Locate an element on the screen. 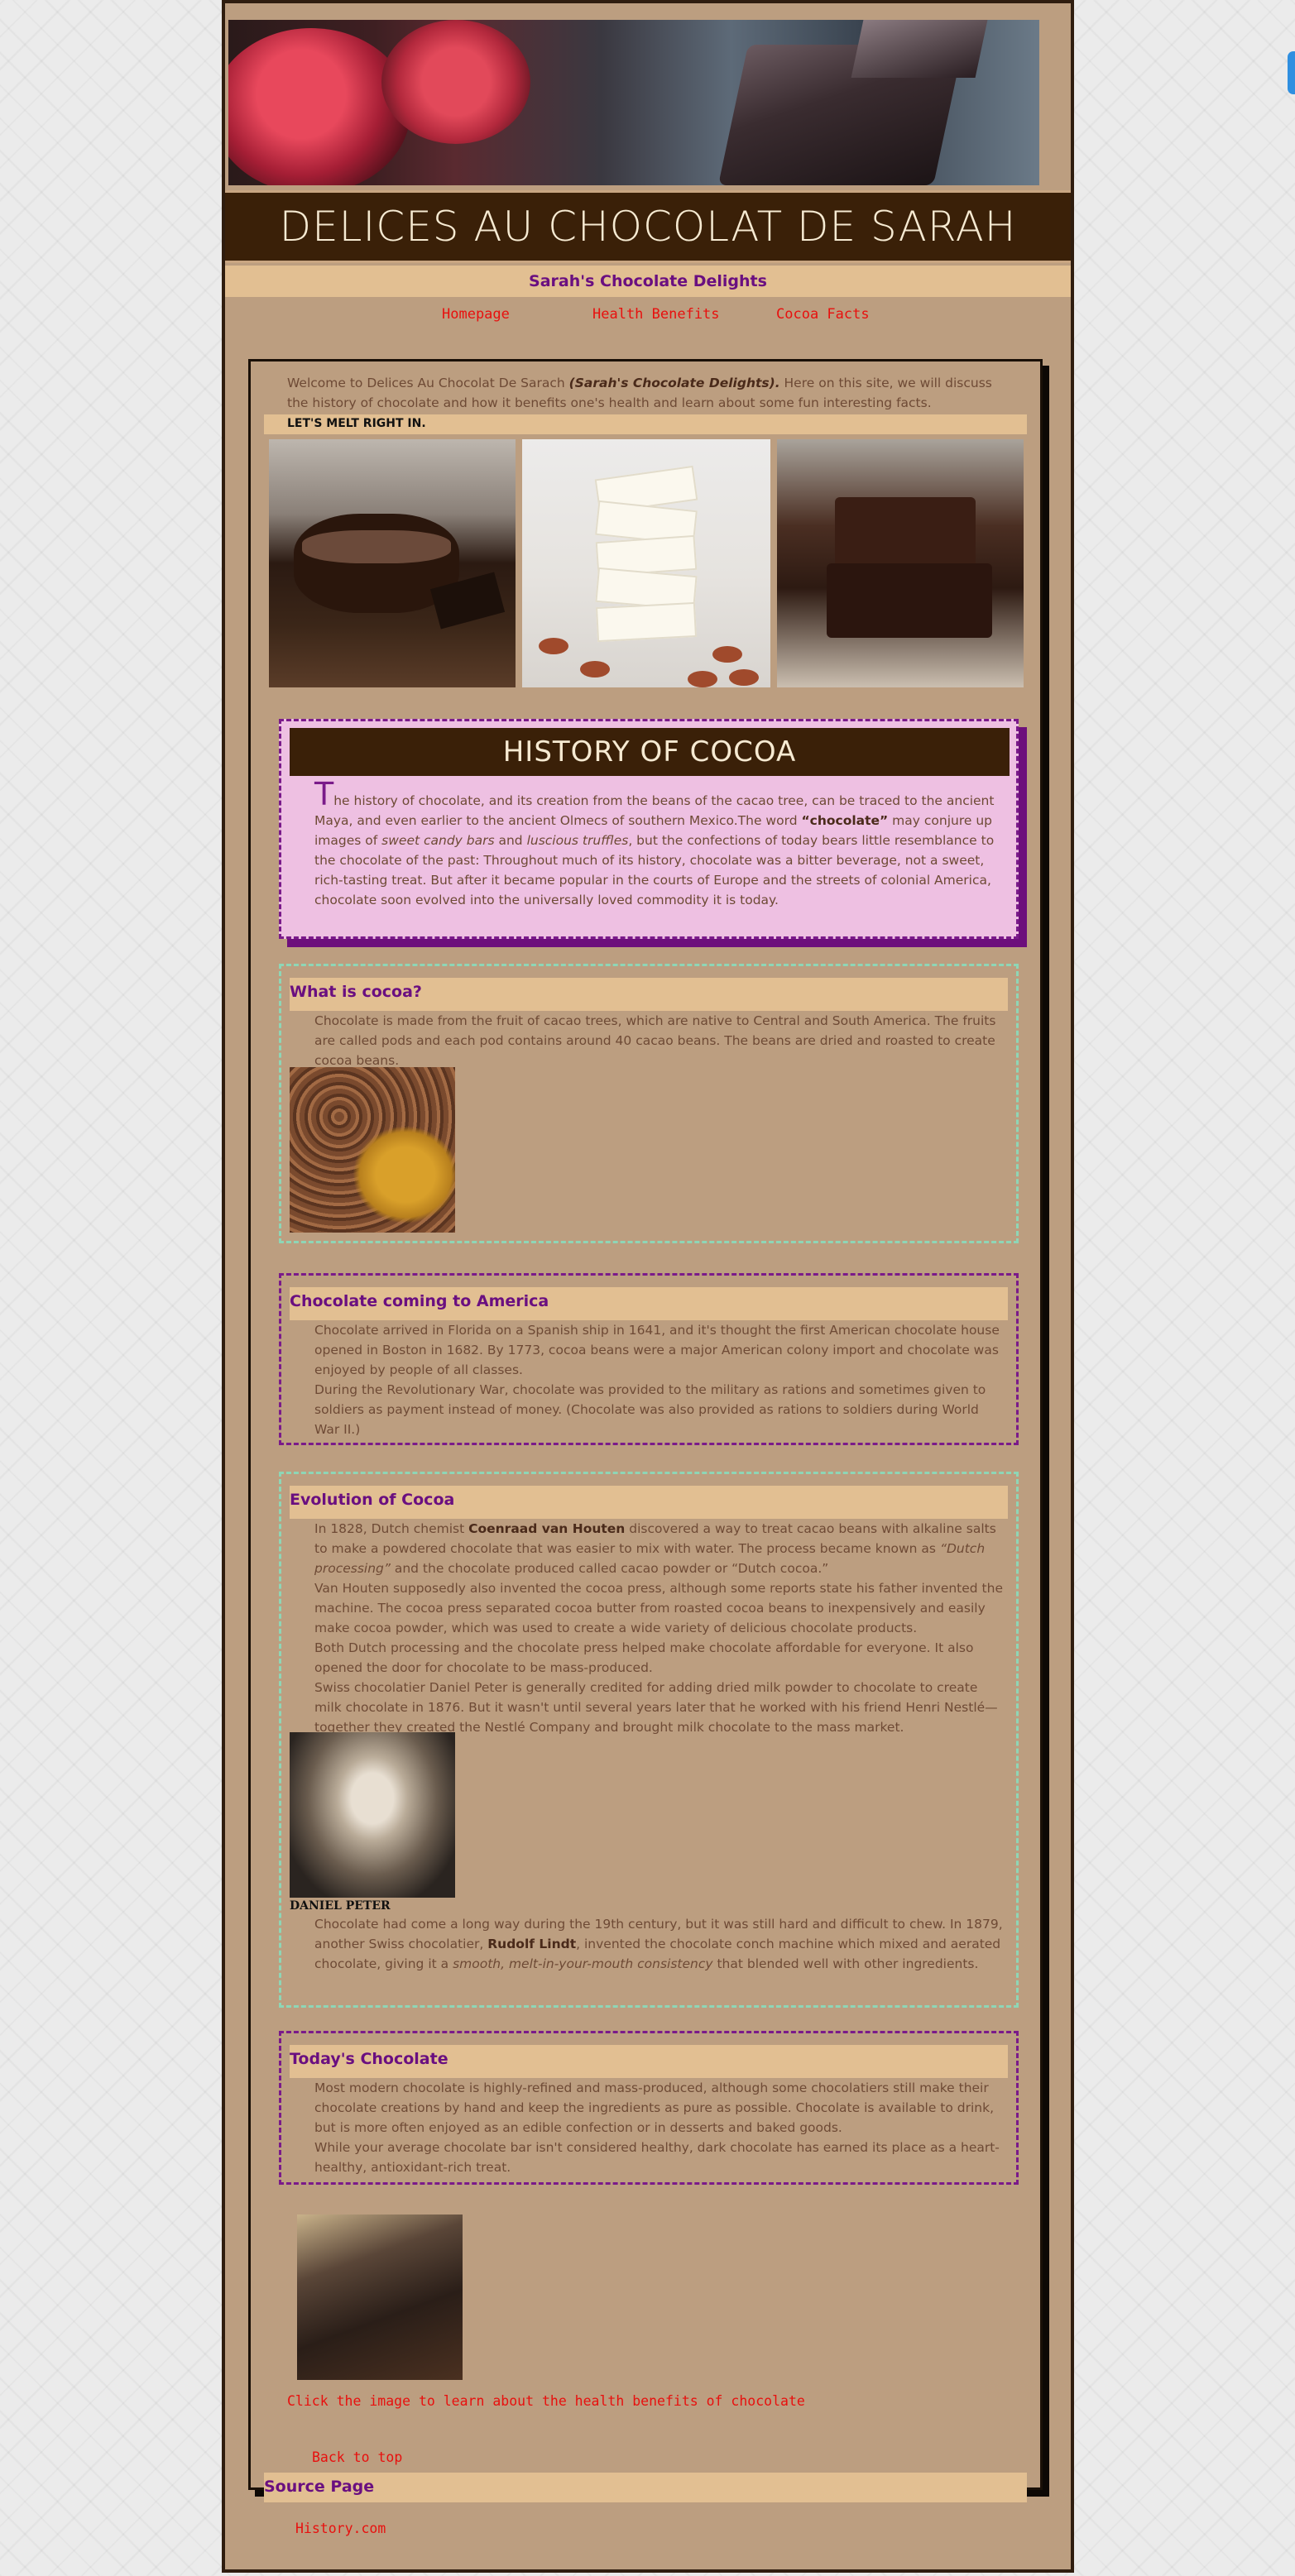 The height and width of the screenshot is (2576, 1295). source-title: Source Page is located at coordinates (319, 2487).